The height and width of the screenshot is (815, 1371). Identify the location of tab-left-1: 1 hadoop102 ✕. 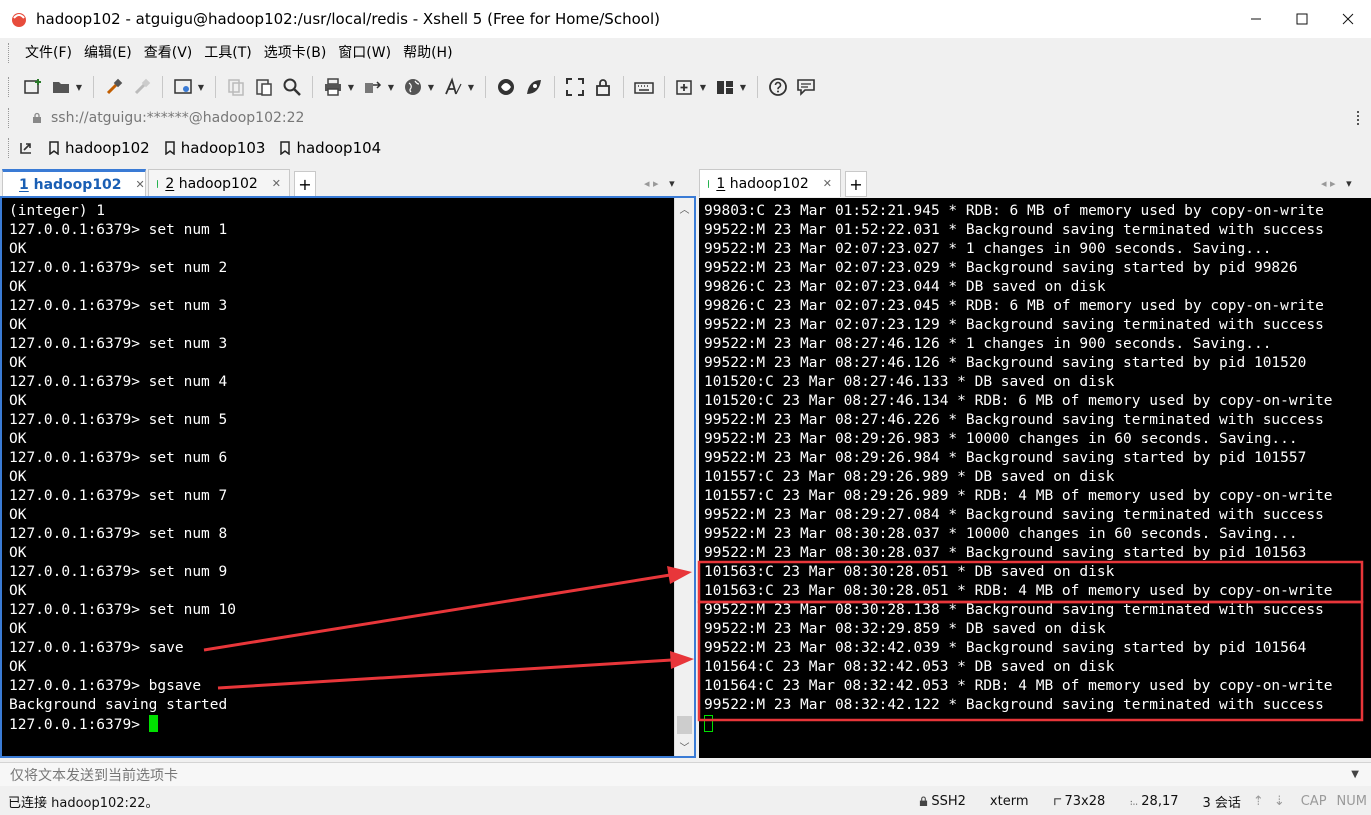
(74, 183).